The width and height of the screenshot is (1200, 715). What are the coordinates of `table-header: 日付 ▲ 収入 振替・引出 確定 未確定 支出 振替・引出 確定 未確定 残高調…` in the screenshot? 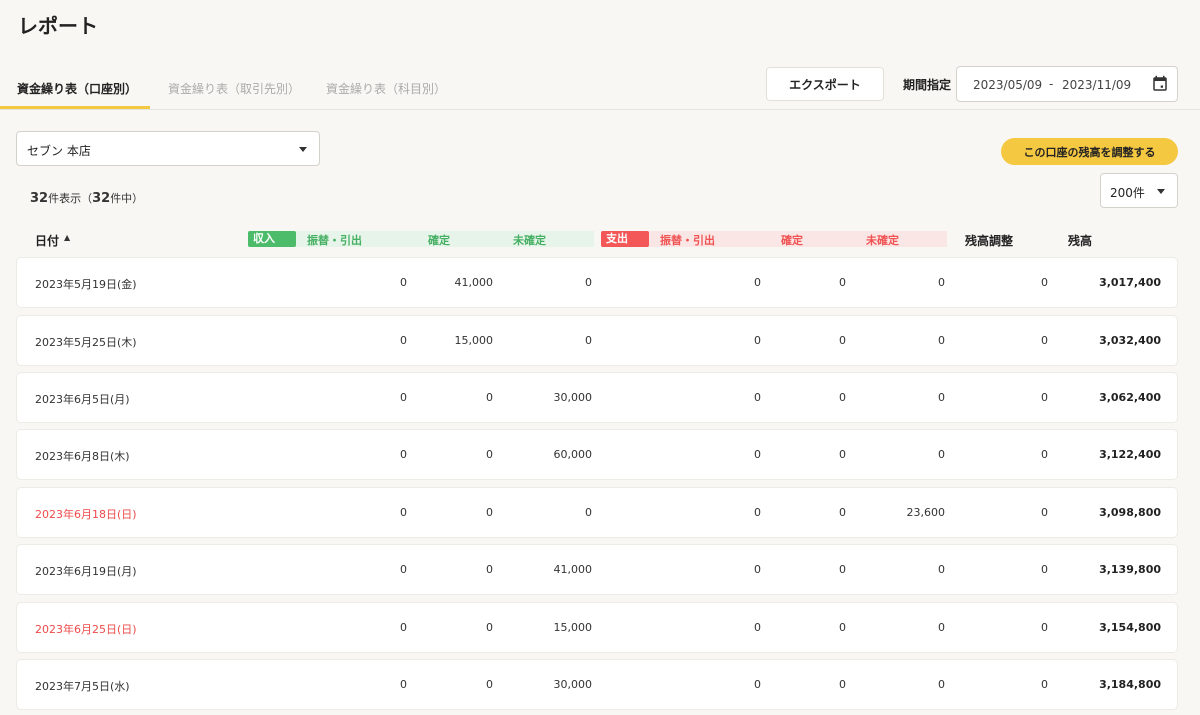 It's located at (597, 240).